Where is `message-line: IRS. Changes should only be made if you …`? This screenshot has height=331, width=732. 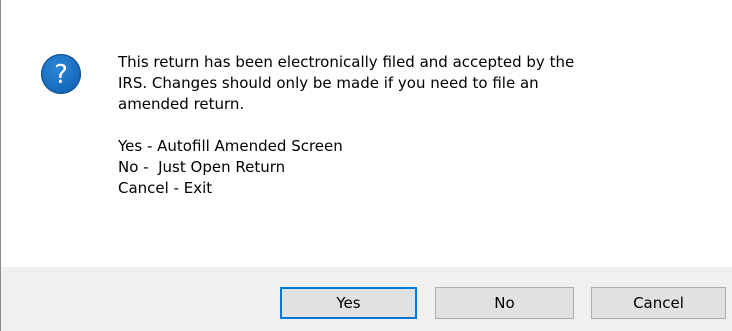 message-line: IRS. Changes should only be made if you … is located at coordinates (328, 83).